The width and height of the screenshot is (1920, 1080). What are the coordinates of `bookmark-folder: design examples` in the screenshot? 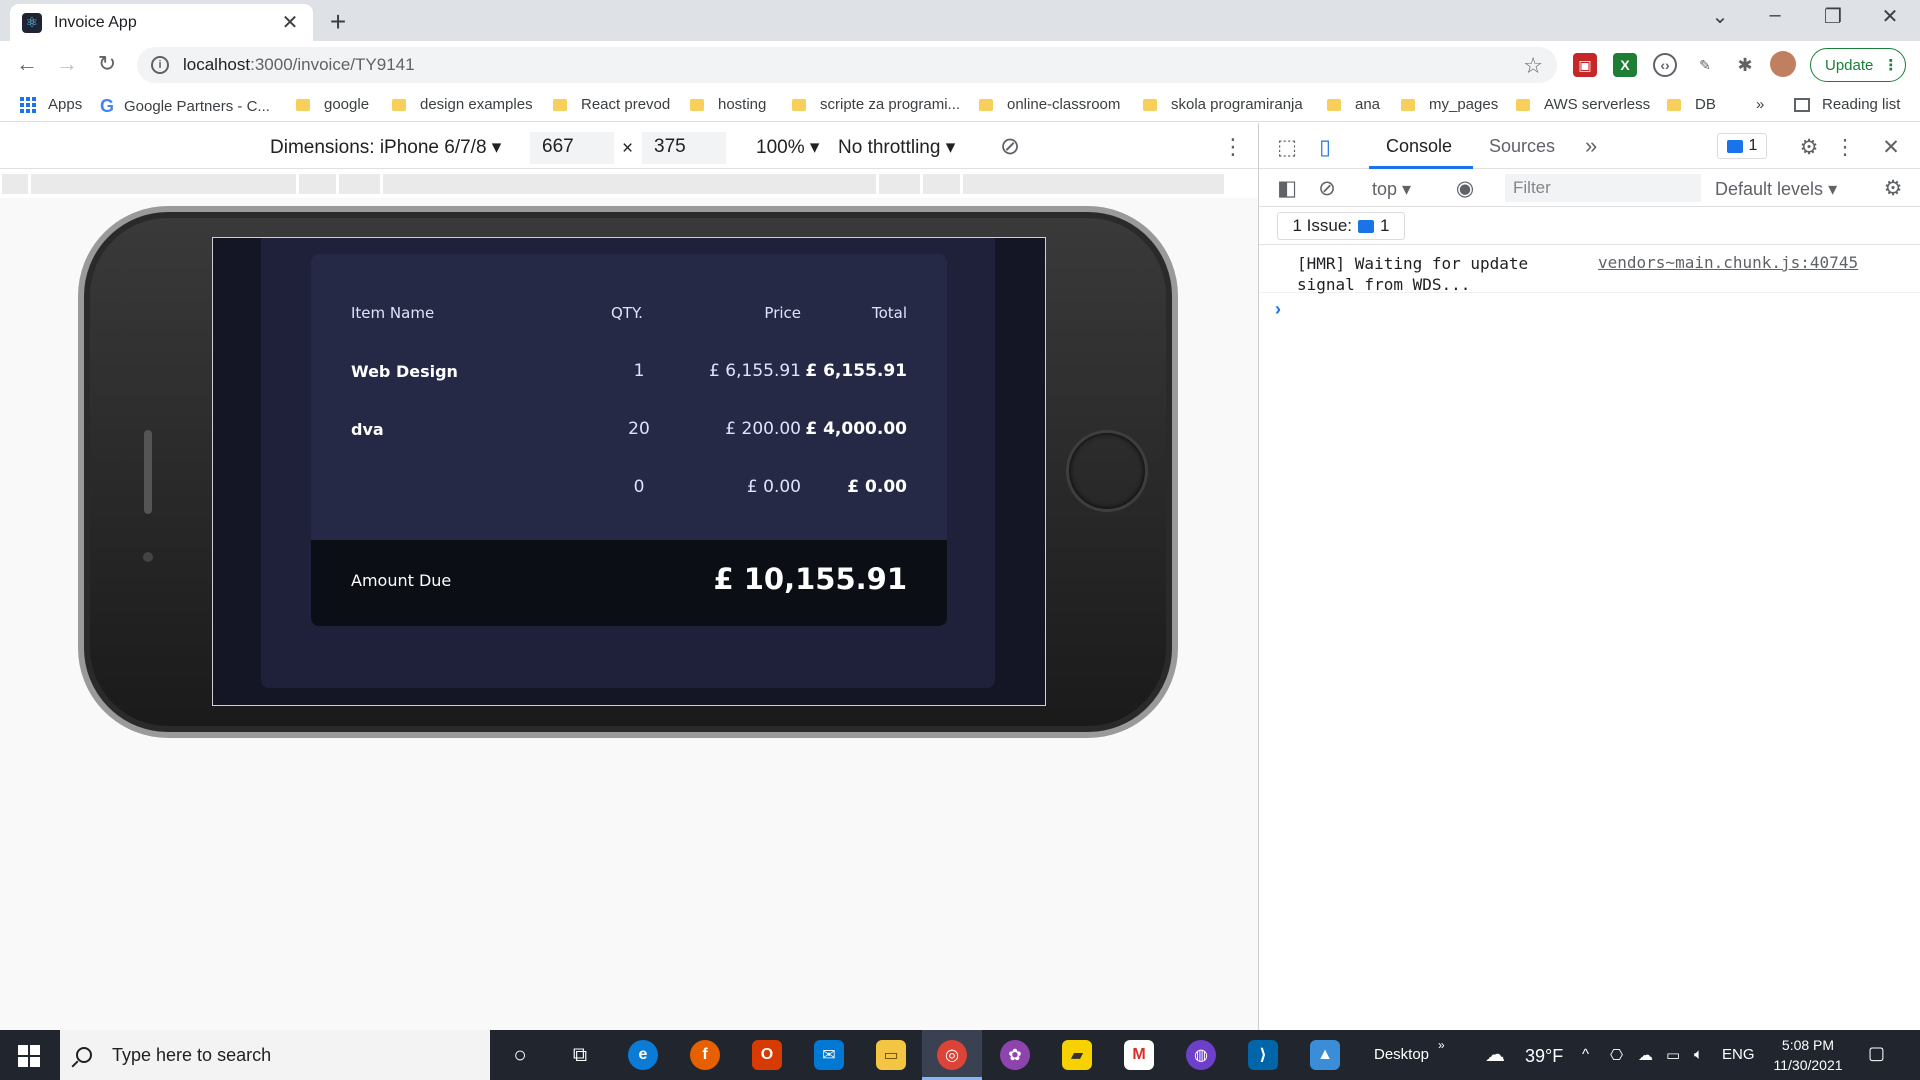 It's located at (462, 104).